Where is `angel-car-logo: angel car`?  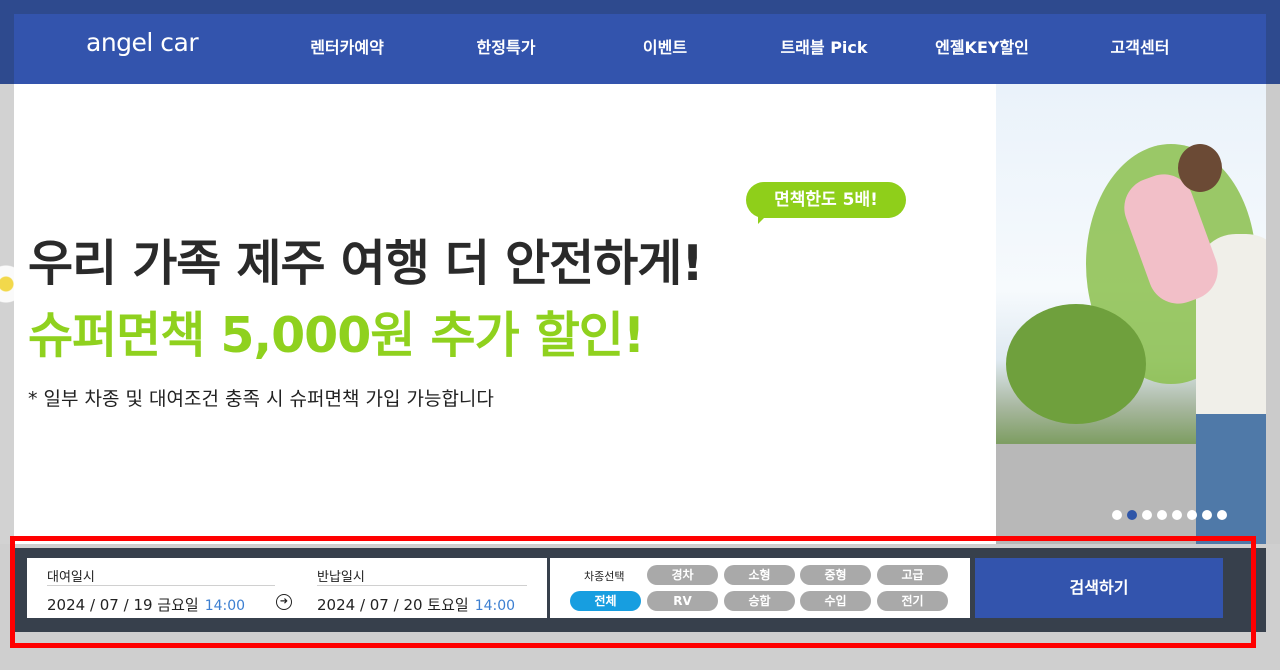 angel-car-logo: angel car is located at coordinates (142, 42).